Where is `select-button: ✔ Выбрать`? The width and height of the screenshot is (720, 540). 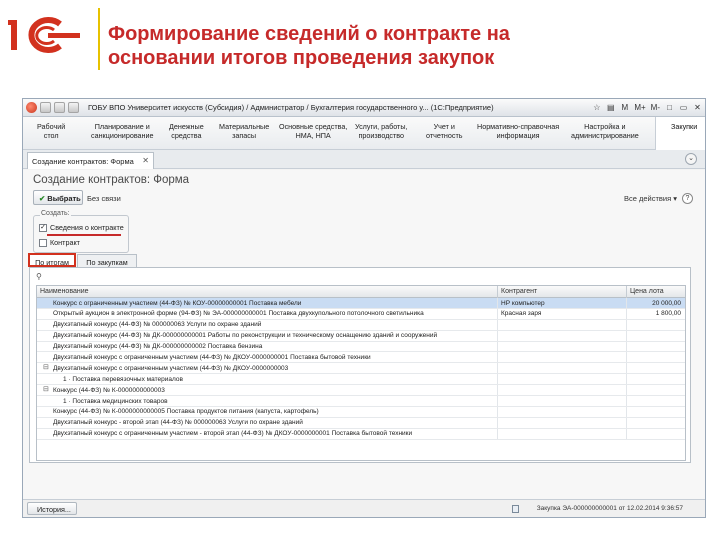 select-button: ✔ Выбрать is located at coordinates (58, 197).